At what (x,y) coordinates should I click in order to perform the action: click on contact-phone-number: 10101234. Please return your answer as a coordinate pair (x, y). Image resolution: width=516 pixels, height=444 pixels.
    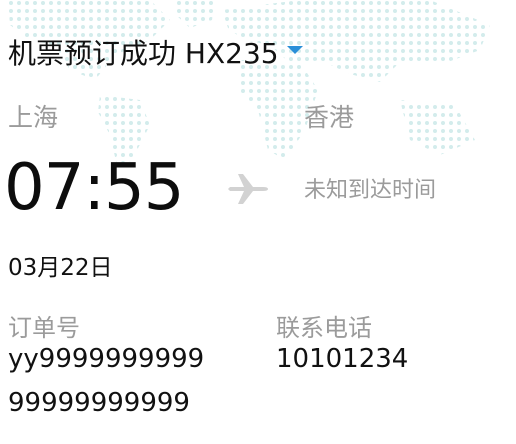
    Looking at the image, I should click on (342, 359).